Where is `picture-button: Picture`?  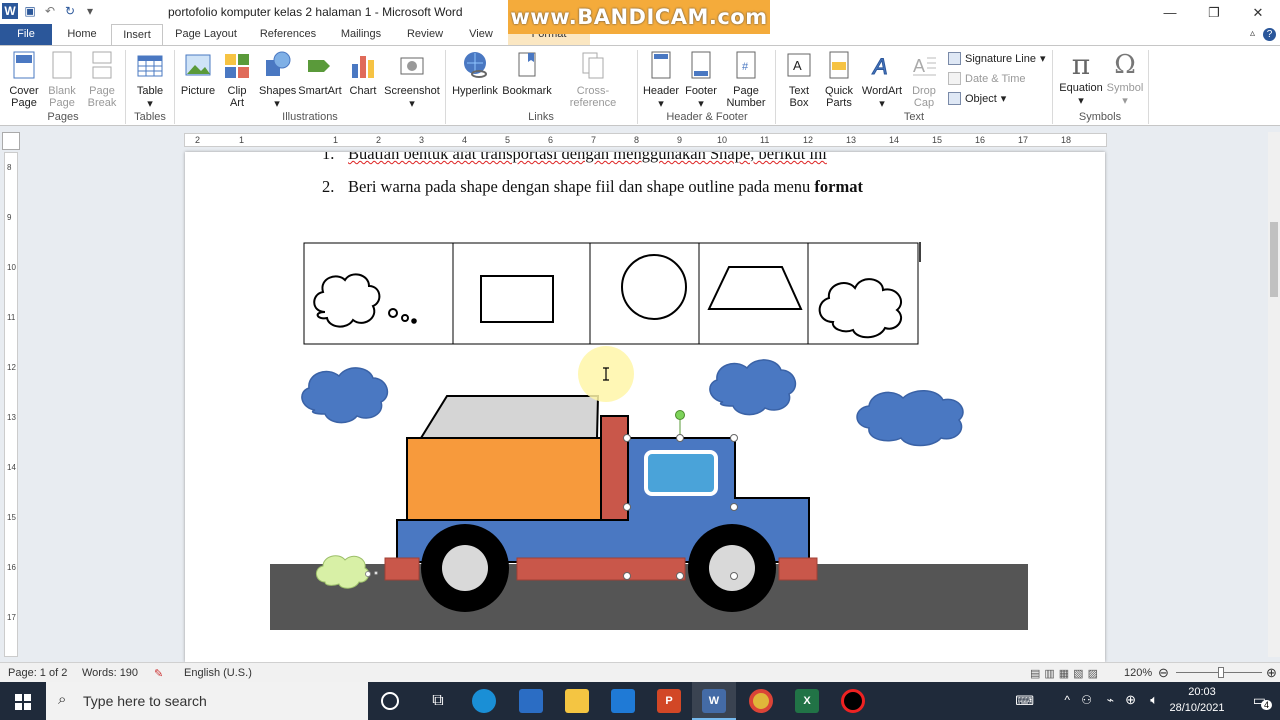
picture-button: Picture is located at coordinates (198, 73).